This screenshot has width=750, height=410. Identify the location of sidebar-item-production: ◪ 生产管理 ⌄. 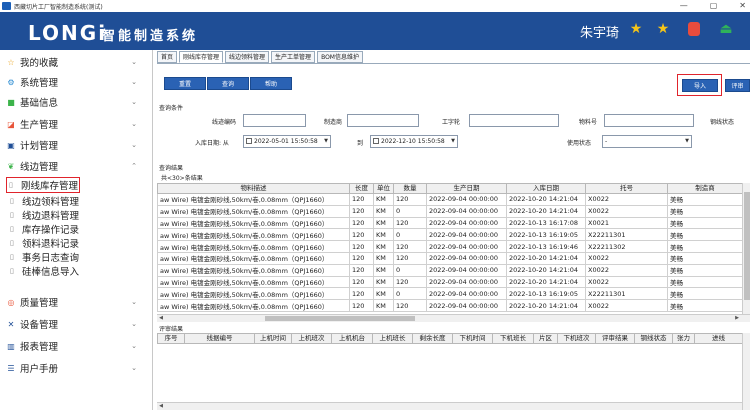
(76, 124).